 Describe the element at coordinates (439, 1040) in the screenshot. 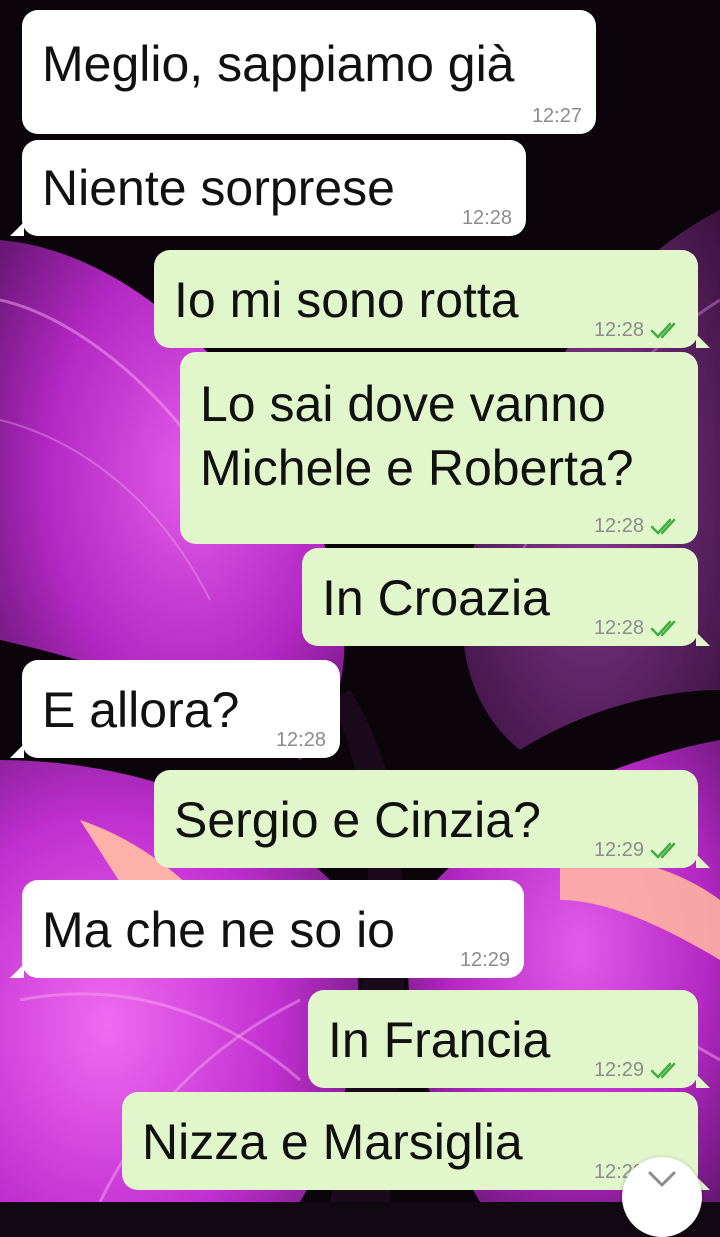

I see `message-text: In Francia` at that location.